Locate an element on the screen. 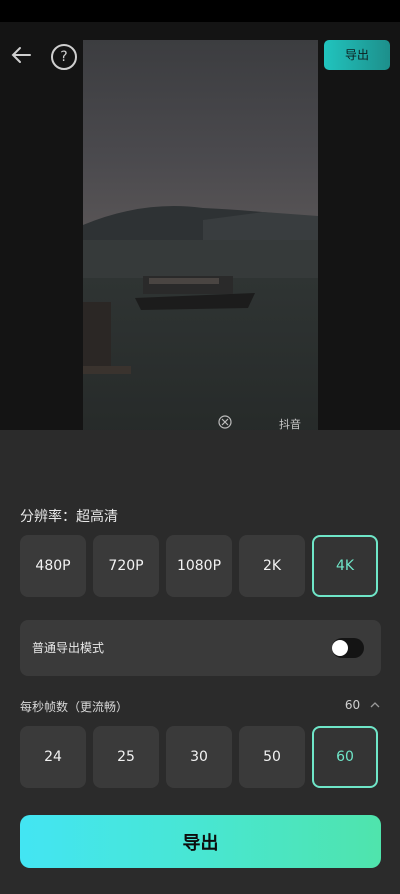 The image size is (400, 894). export-mode-toggle is located at coordinates (348, 648).